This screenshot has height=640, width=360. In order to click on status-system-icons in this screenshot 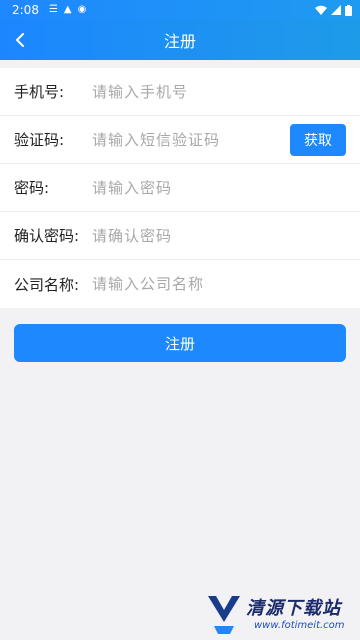, I will do `click(333, 10)`.